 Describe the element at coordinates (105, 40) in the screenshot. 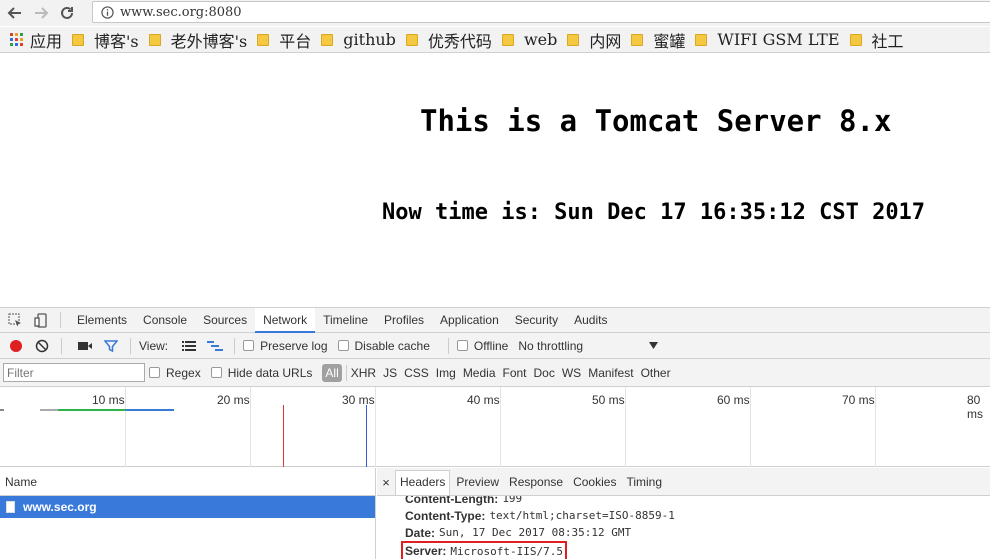

I see `bookmark-folder: 博客's` at that location.